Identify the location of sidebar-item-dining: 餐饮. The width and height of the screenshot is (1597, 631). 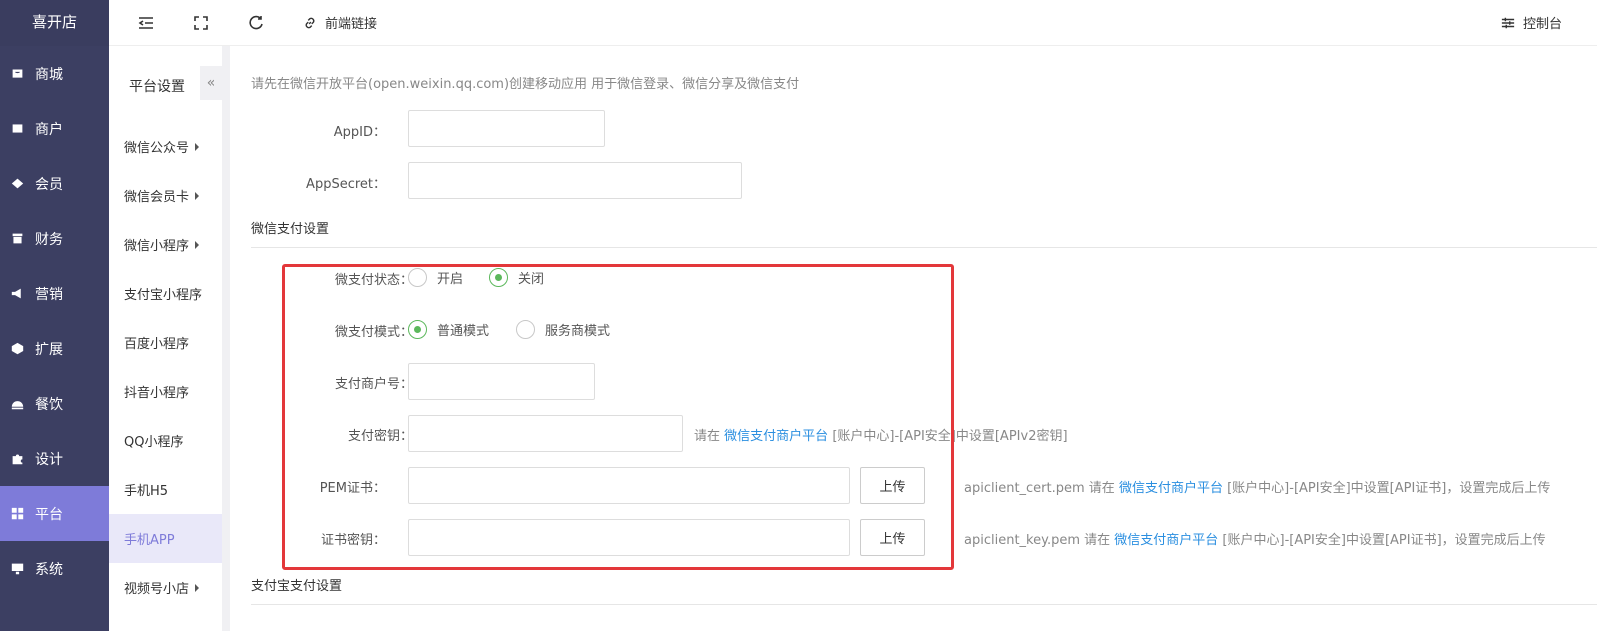
(54, 403).